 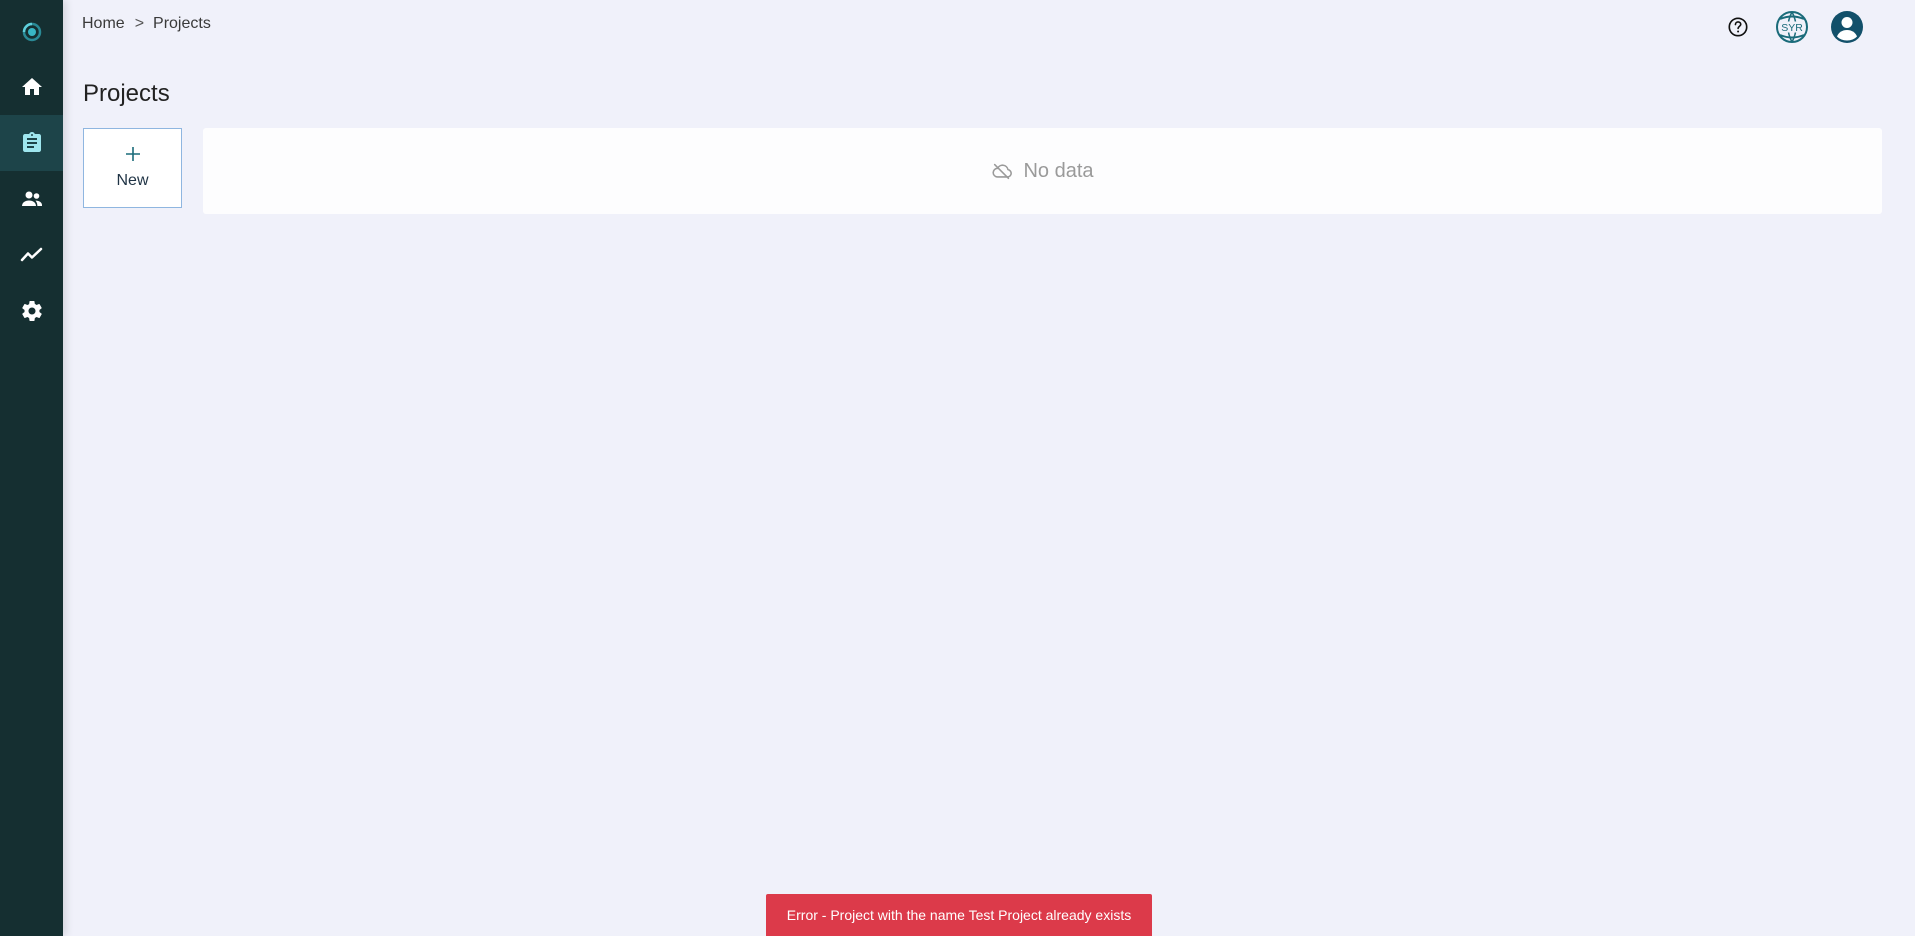 I want to click on globe-language-icon: SYR, so click(x=1792, y=27).